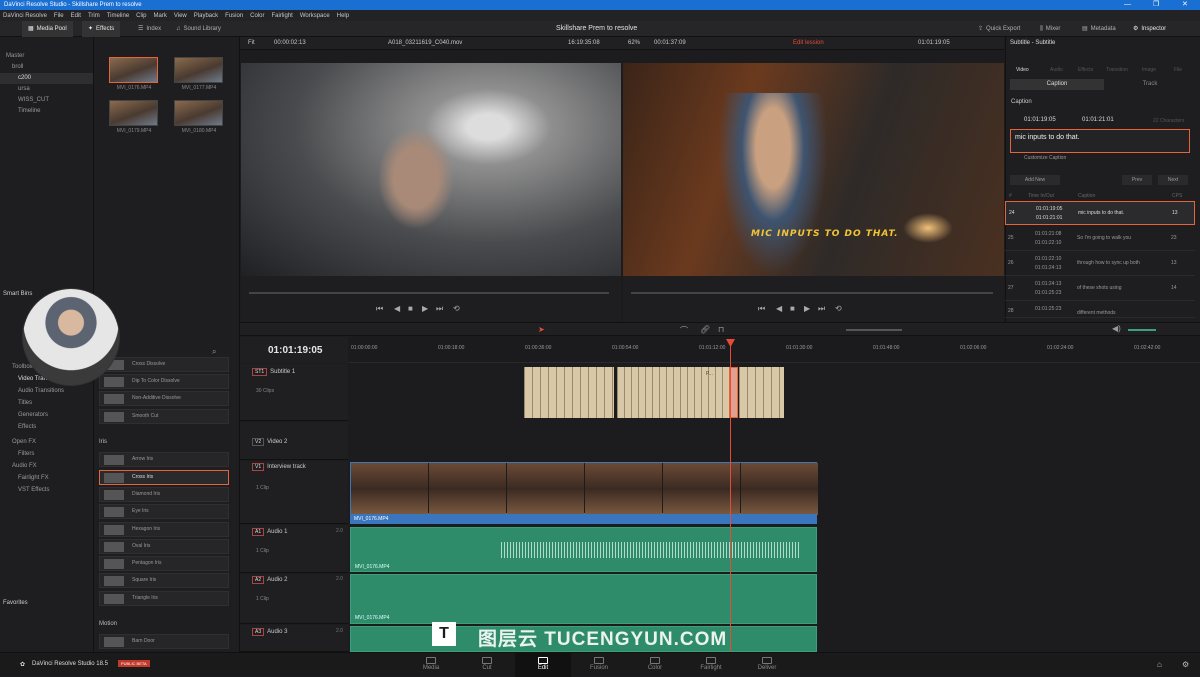 The image size is (1200, 677). Describe the element at coordinates (294, 392) in the screenshot. I see `track-header-st1: ST1 Subtitle 1 30 Clips` at that location.